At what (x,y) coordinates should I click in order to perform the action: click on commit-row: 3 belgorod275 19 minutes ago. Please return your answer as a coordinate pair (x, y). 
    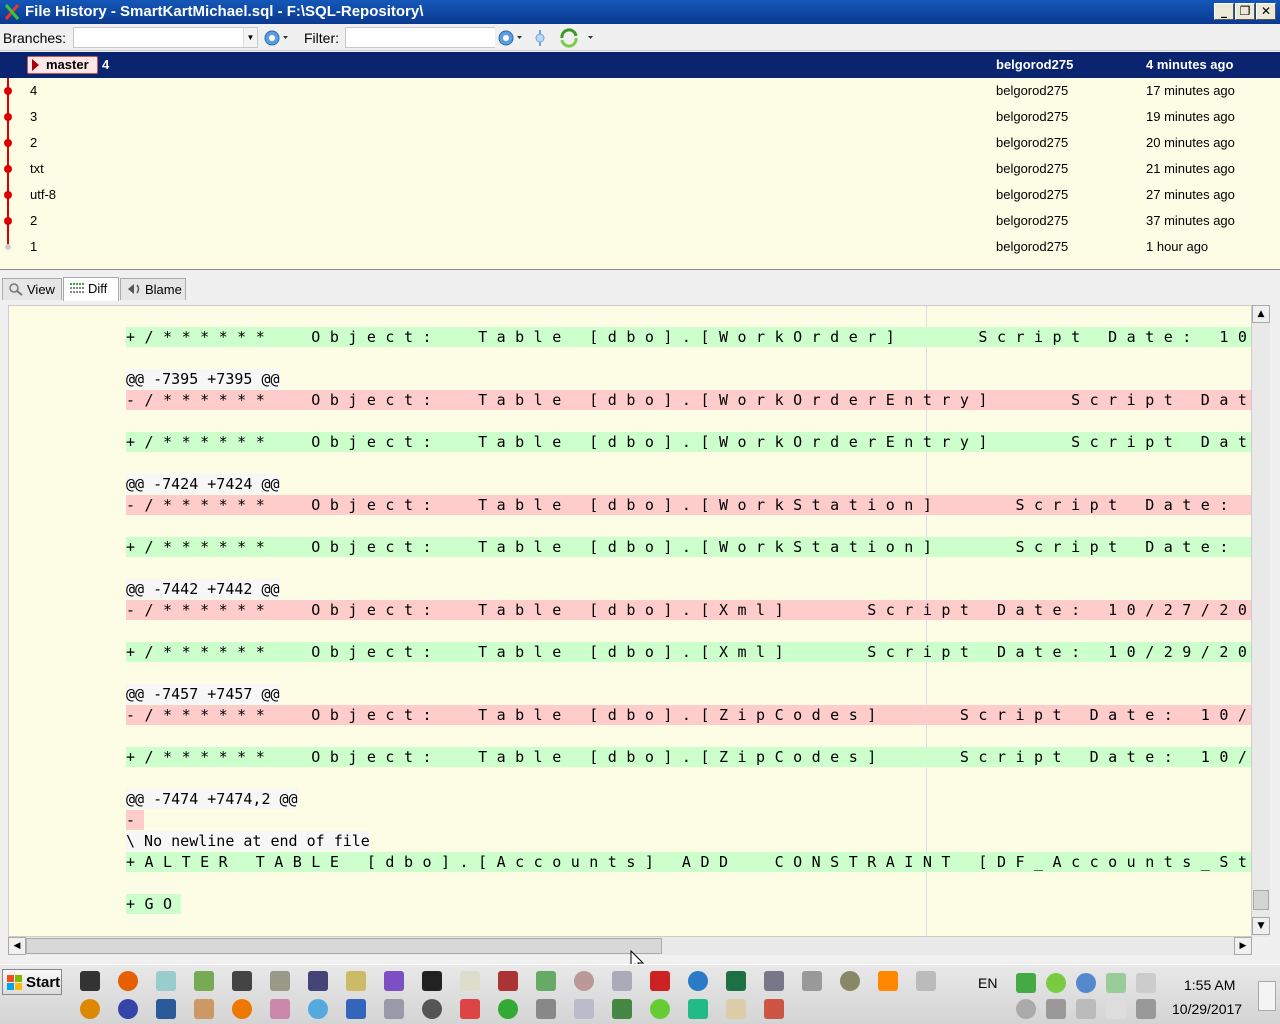
    Looking at the image, I should click on (640, 117).